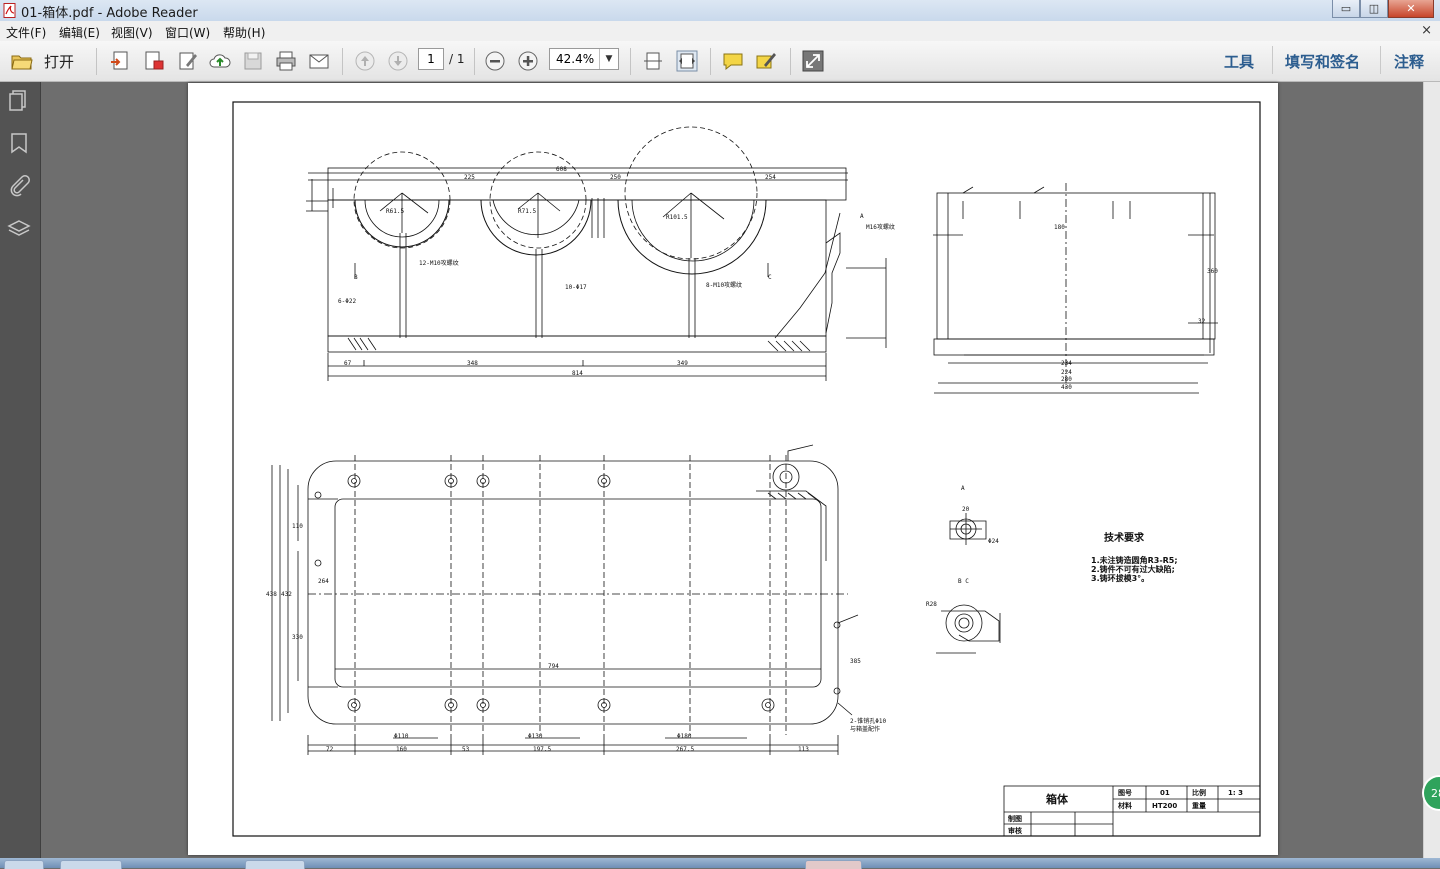 Image resolution: width=1440 pixels, height=869 pixels. What do you see at coordinates (19, 143) in the screenshot?
I see `bookmarks-icon` at bounding box center [19, 143].